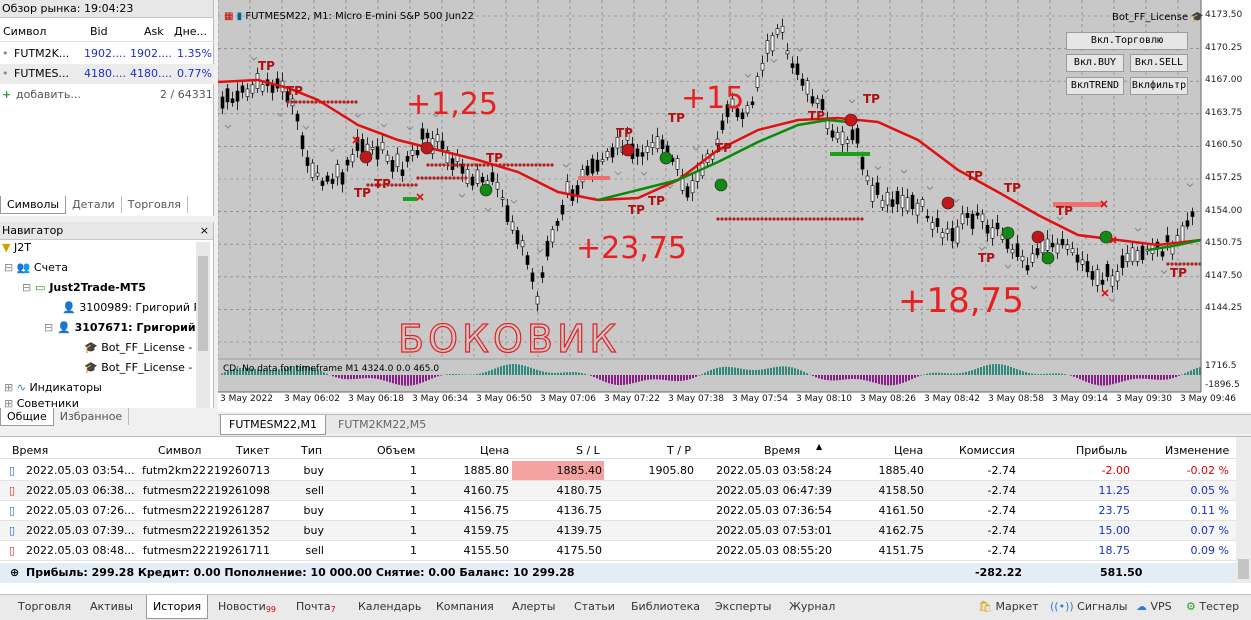 The width and height of the screenshot is (1251, 620). Describe the element at coordinates (247, 607) in the screenshot. I see `toolbox-tab: Новости99` at that location.